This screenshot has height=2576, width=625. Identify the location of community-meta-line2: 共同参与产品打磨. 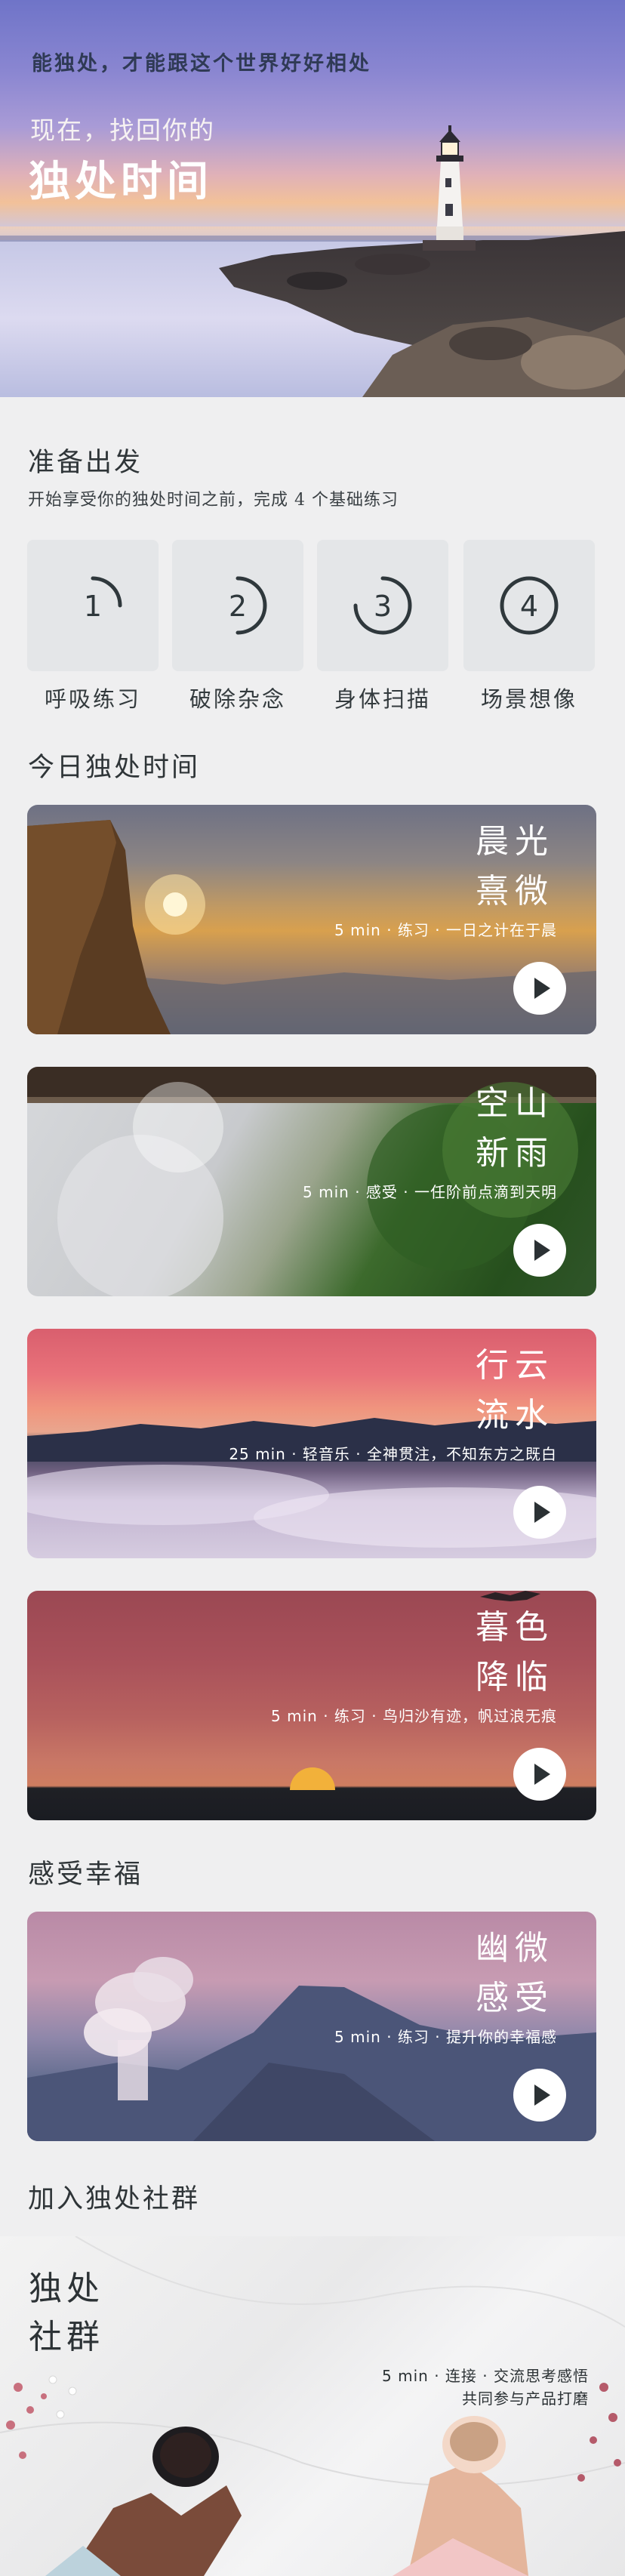
(525, 2399).